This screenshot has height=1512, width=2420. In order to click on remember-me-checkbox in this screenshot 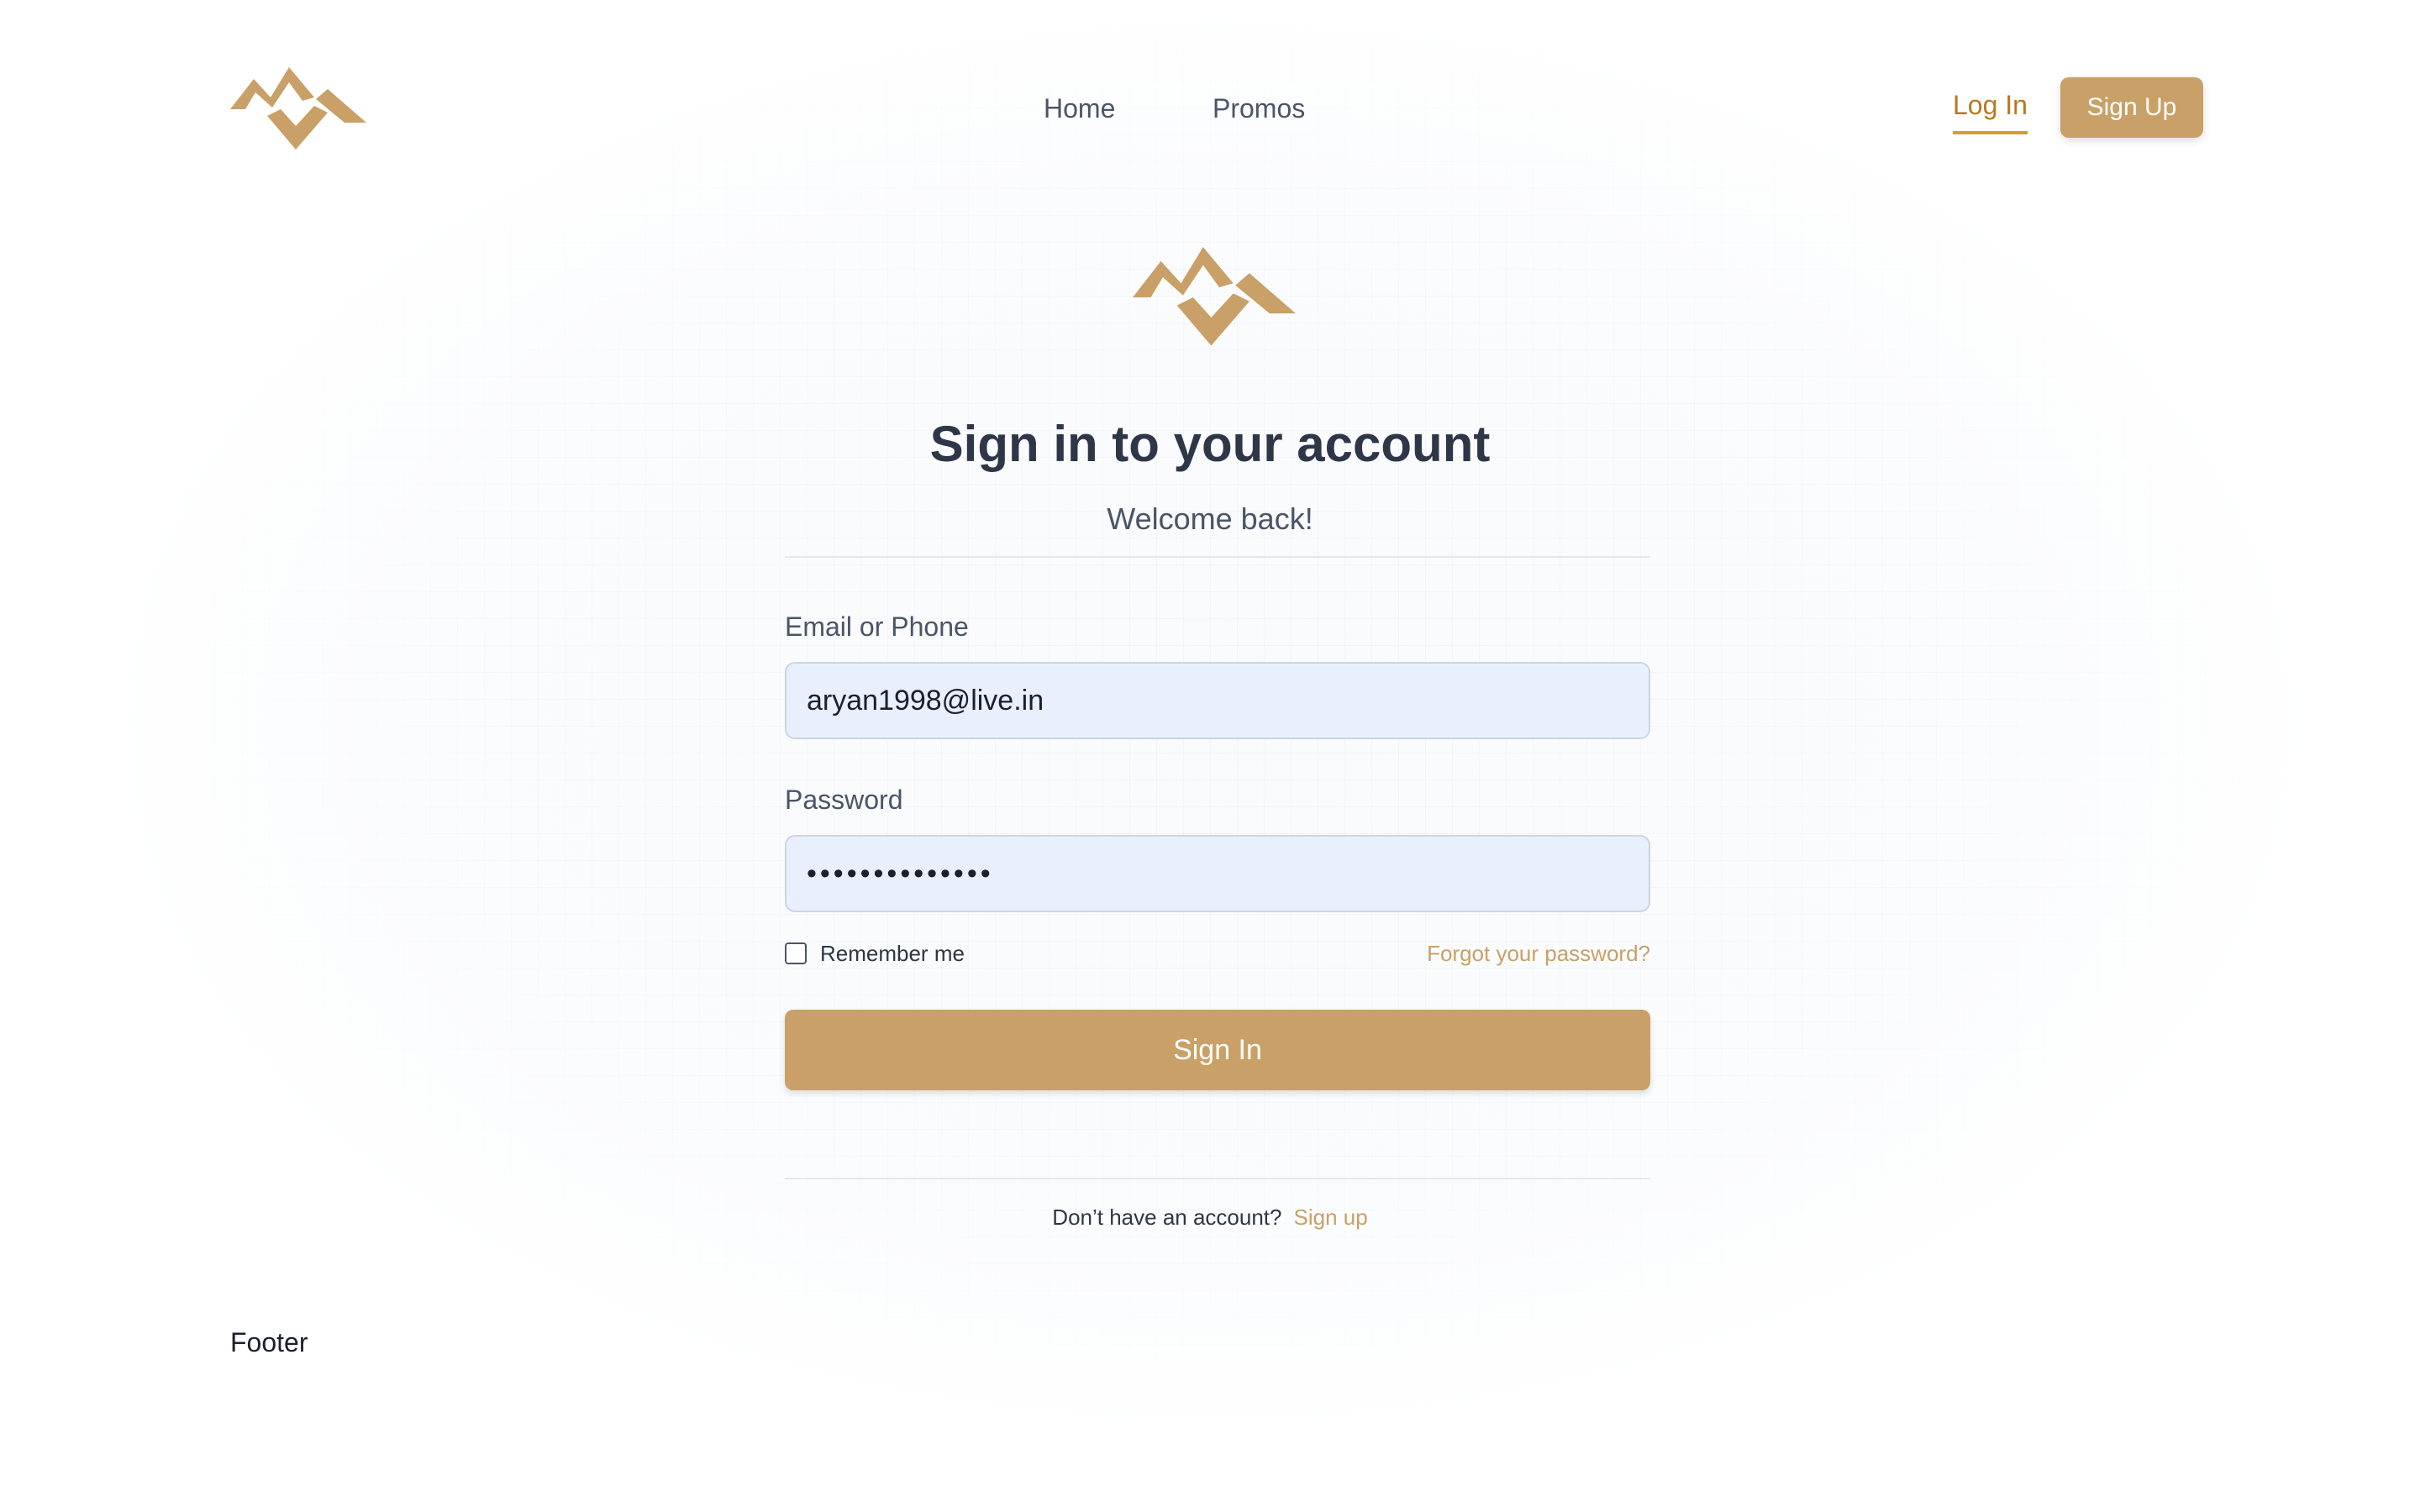, I will do `click(796, 953)`.